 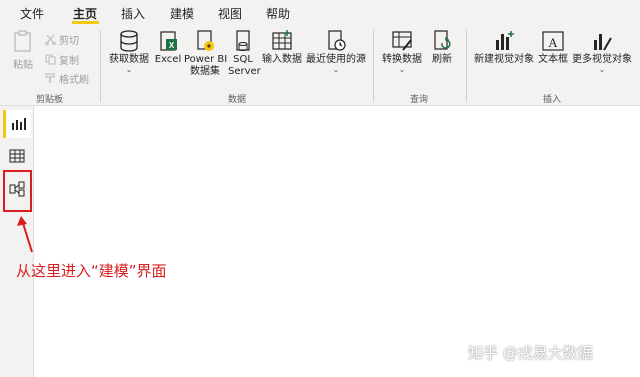 I want to click on cut-button: 剪切, so click(x=62, y=39).